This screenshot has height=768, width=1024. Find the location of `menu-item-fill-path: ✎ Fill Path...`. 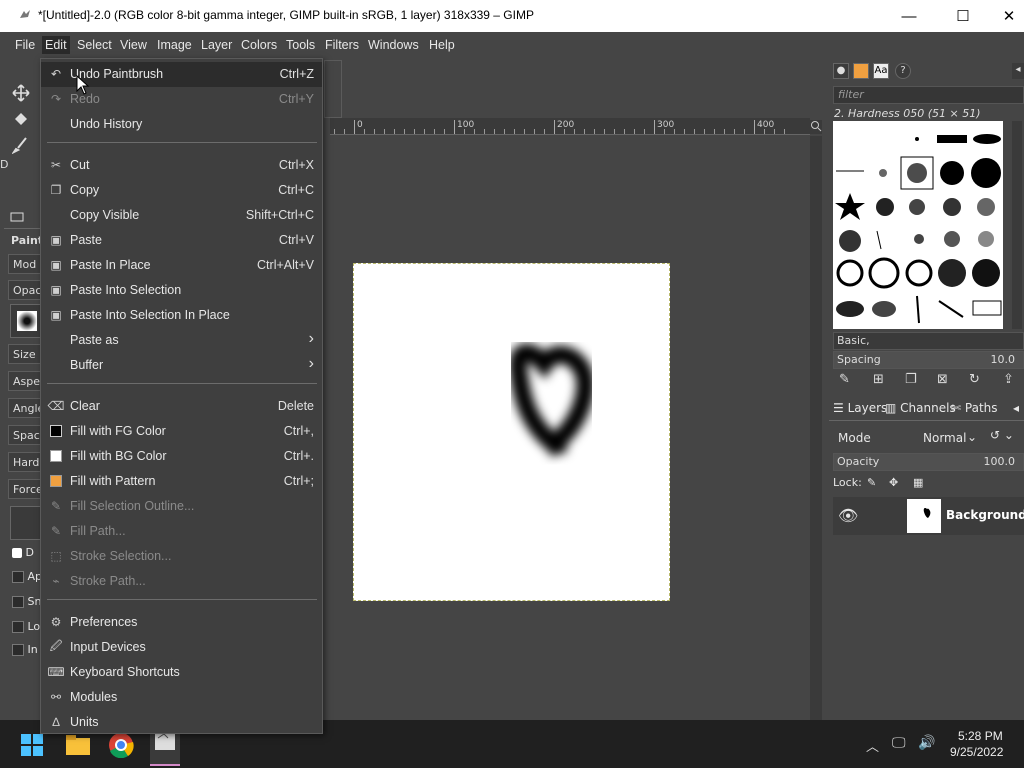

menu-item-fill-path: ✎ Fill Path... is located at coordinates (181, 531).